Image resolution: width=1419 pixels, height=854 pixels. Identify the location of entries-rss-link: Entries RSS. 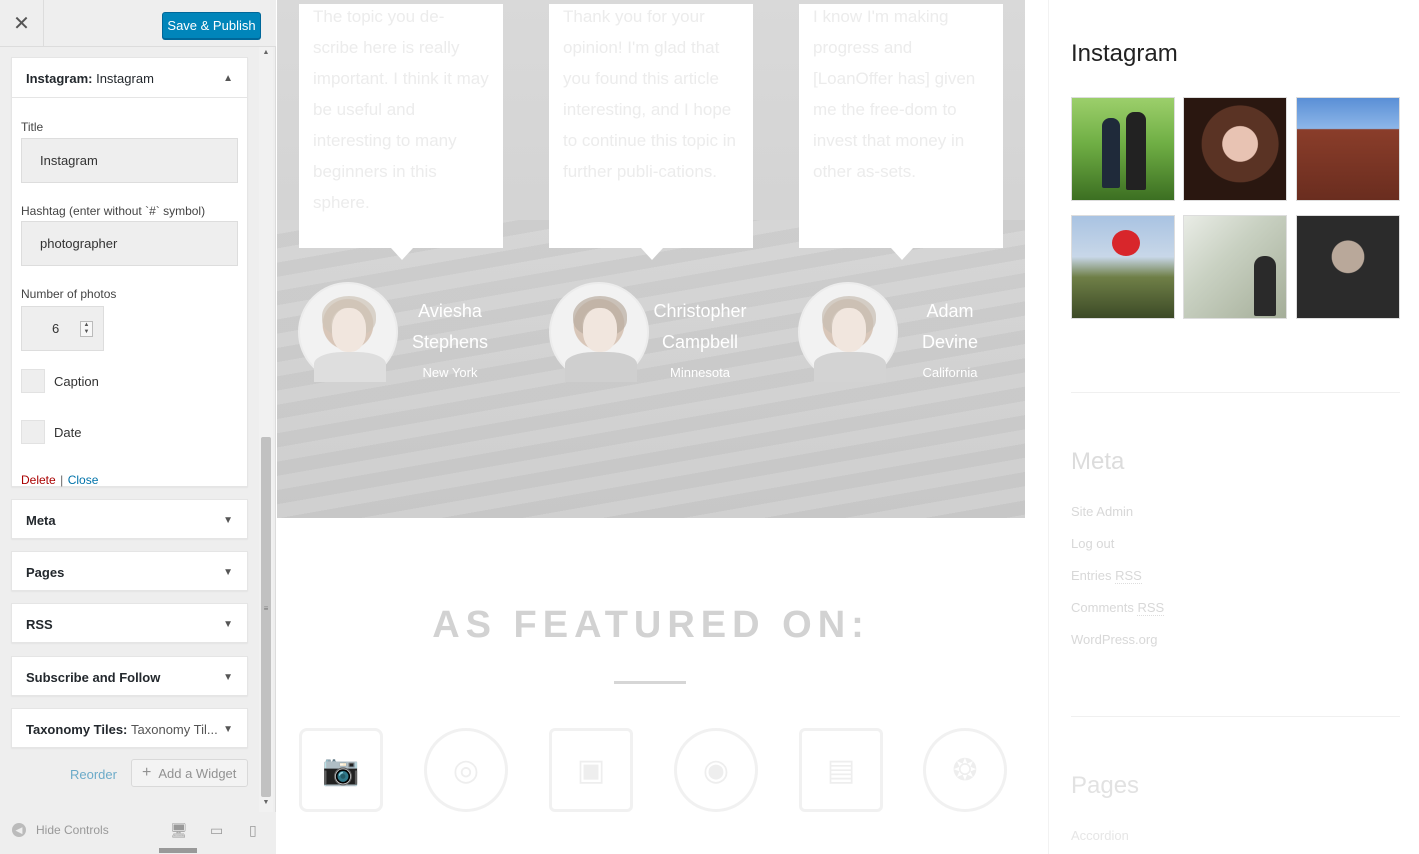
(1106, 576).